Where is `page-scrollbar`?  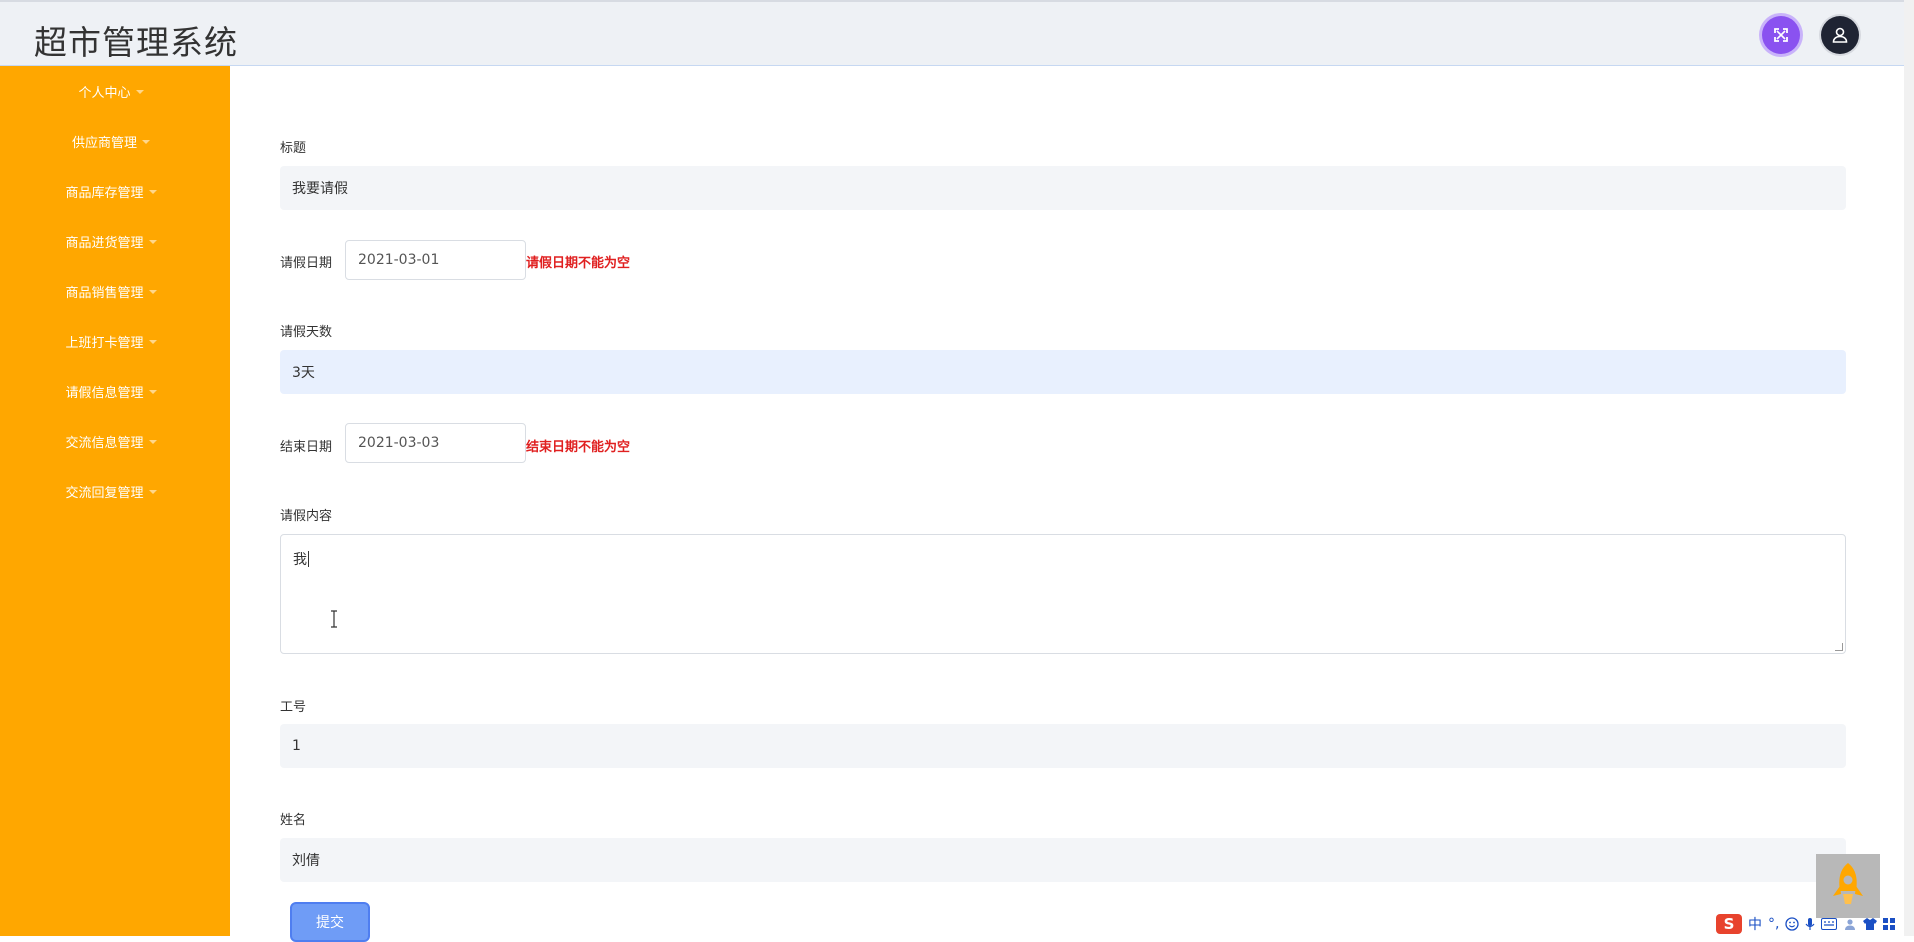 page-scrollbar is located at coordinates (1909, 468).